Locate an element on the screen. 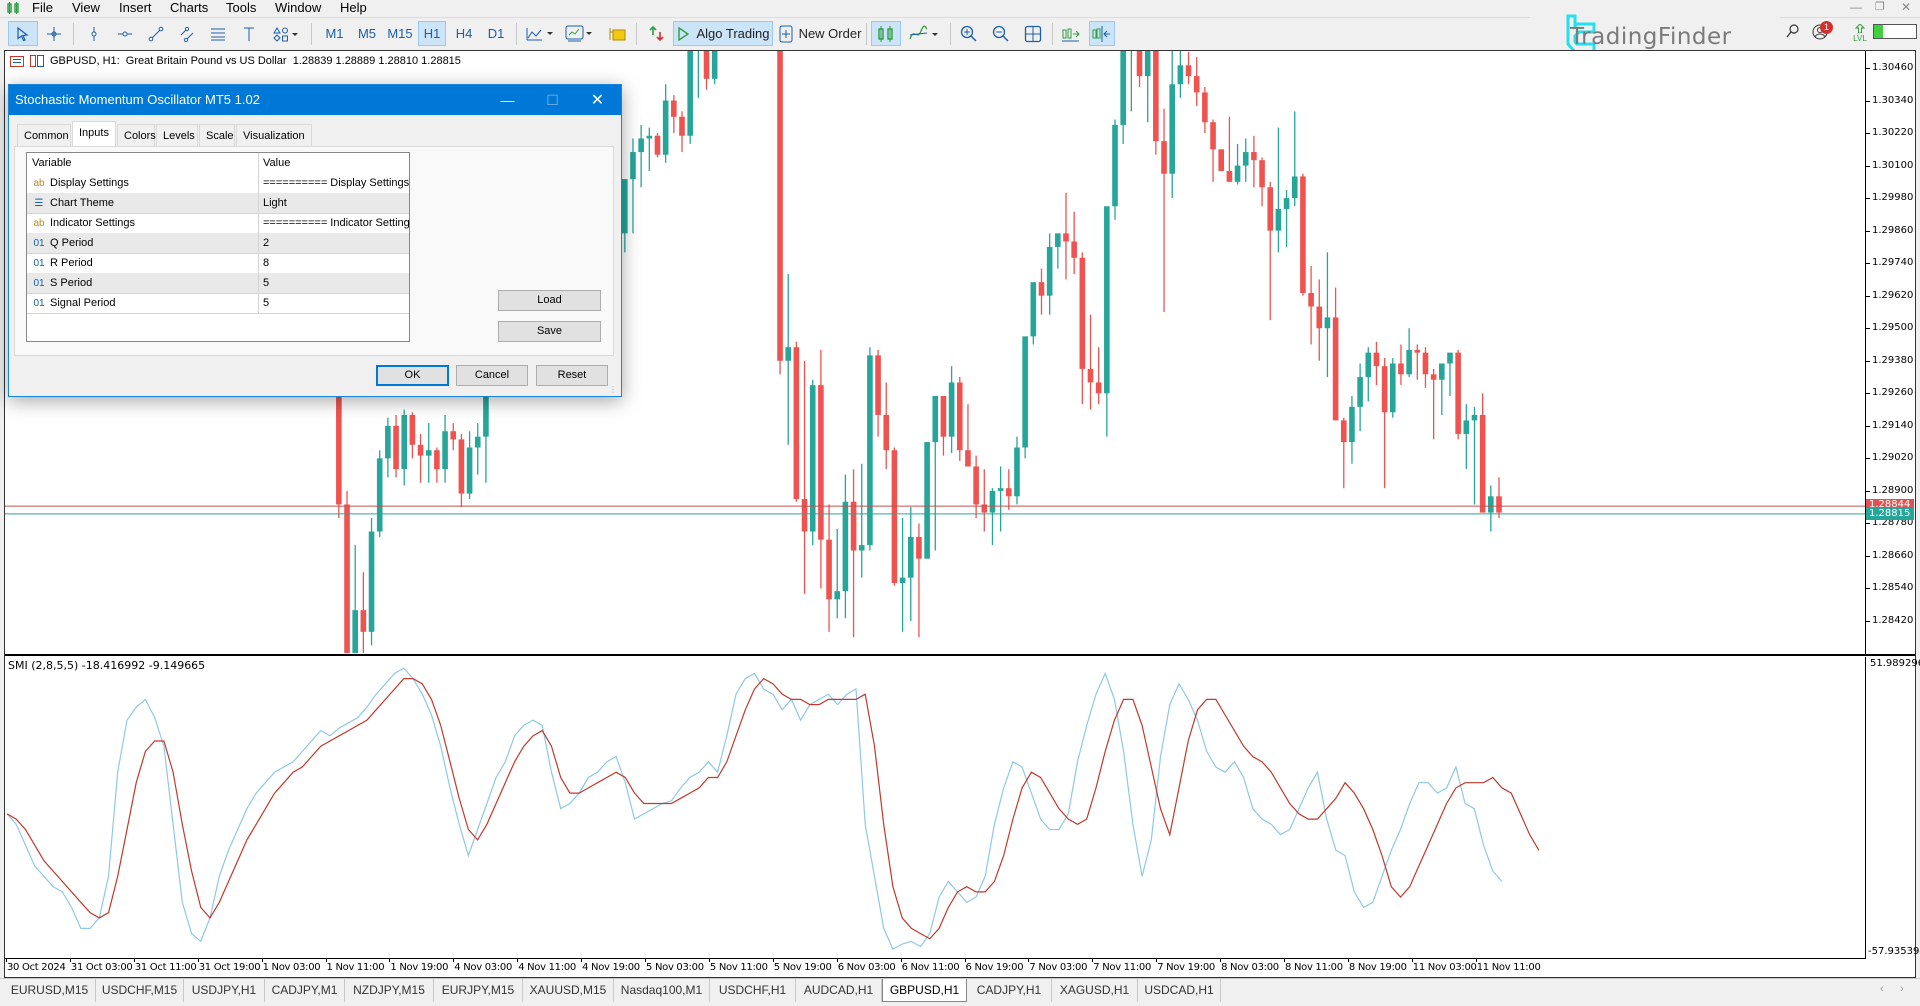  timeframe-m15-button: M15 is located at coordinates (400, 33).